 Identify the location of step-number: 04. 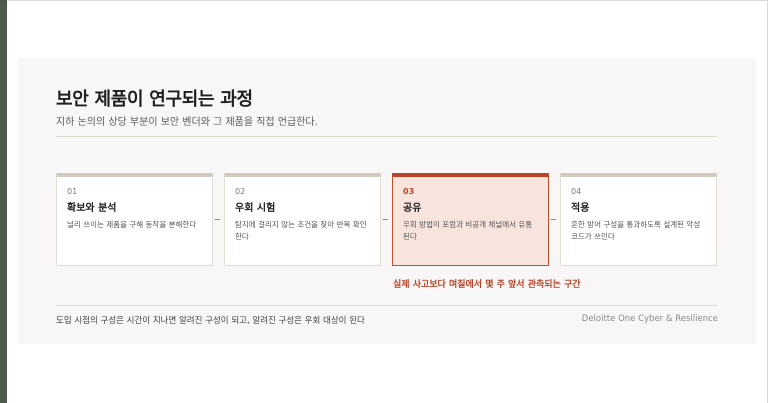
(576, 191).